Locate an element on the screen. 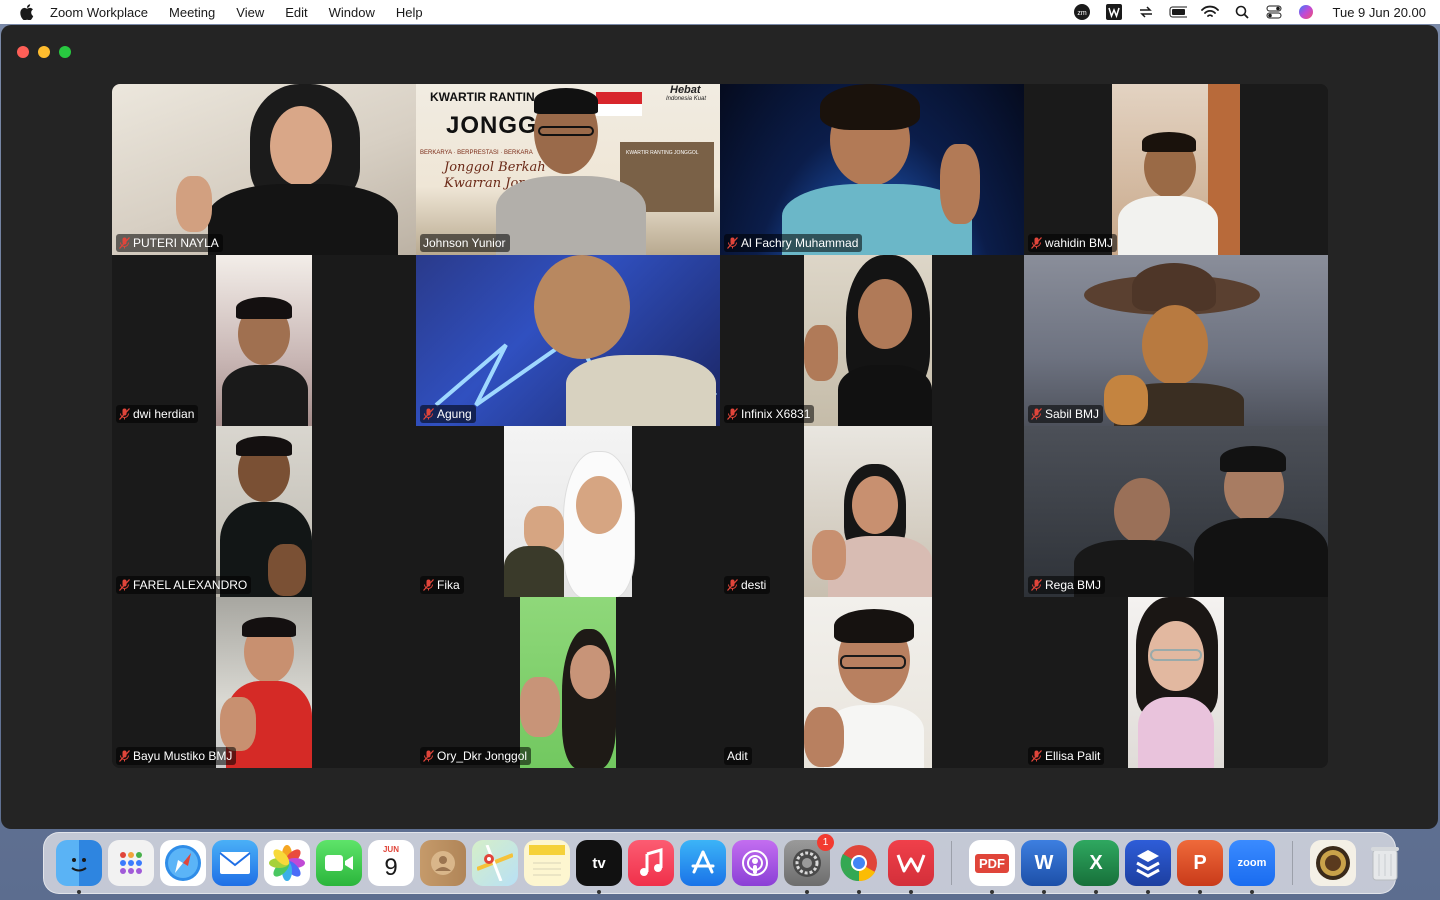 This screenshot has height=900, width=1440. powerpoint-icon: P is located at coordinates (1200, 867).